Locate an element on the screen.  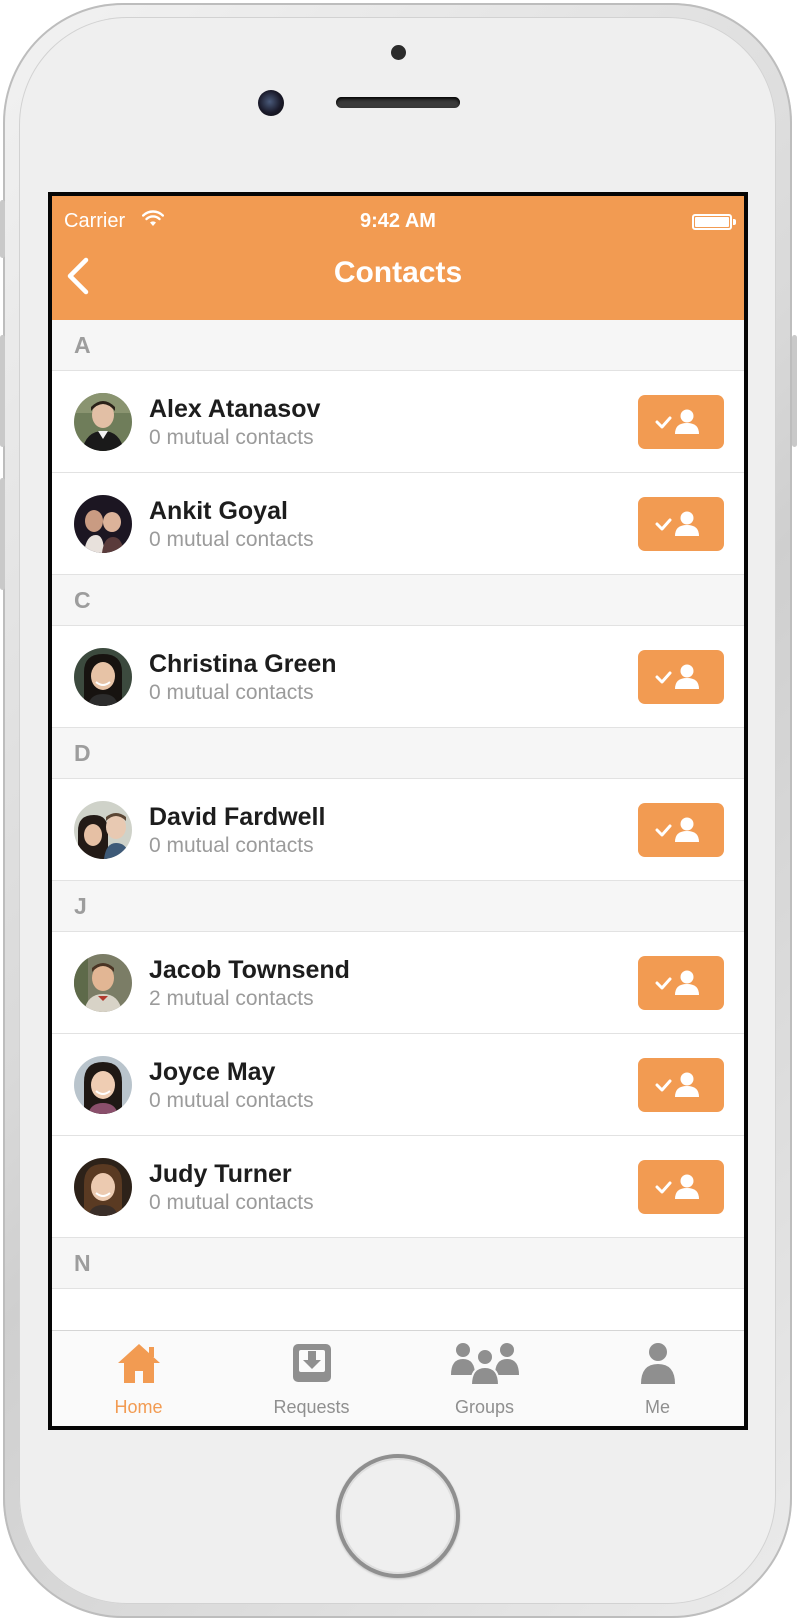
proximity-sensor is located at coordinates (398, 52).